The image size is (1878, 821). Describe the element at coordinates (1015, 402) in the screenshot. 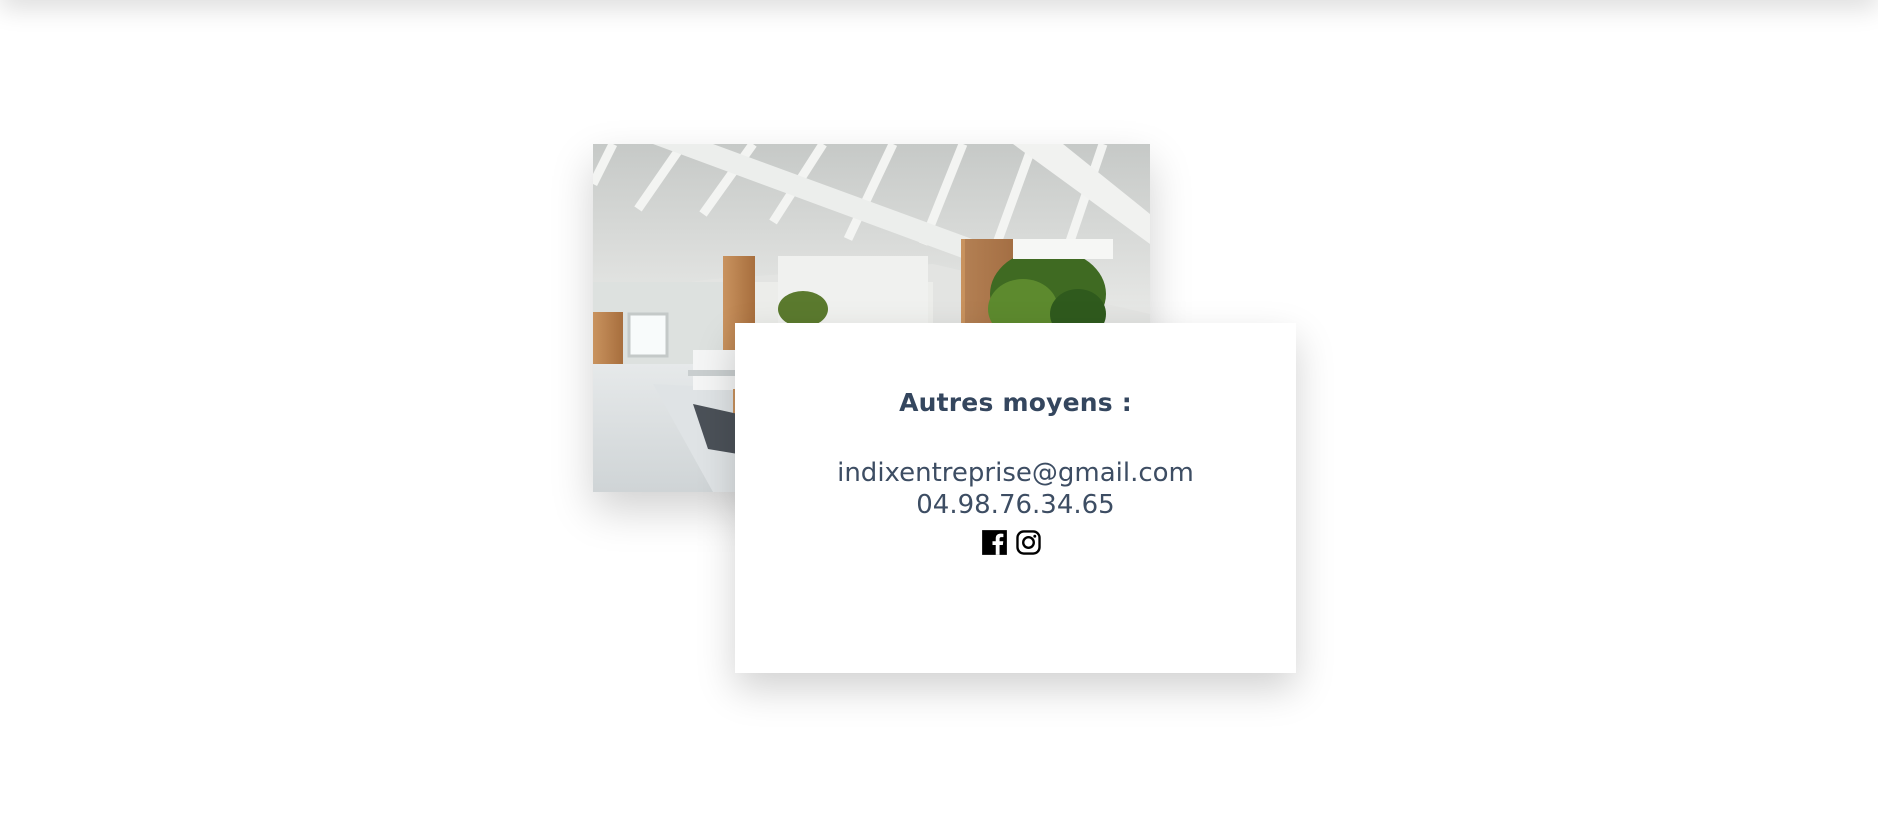

I see `contact-heading: Autres moyens :` at that location.